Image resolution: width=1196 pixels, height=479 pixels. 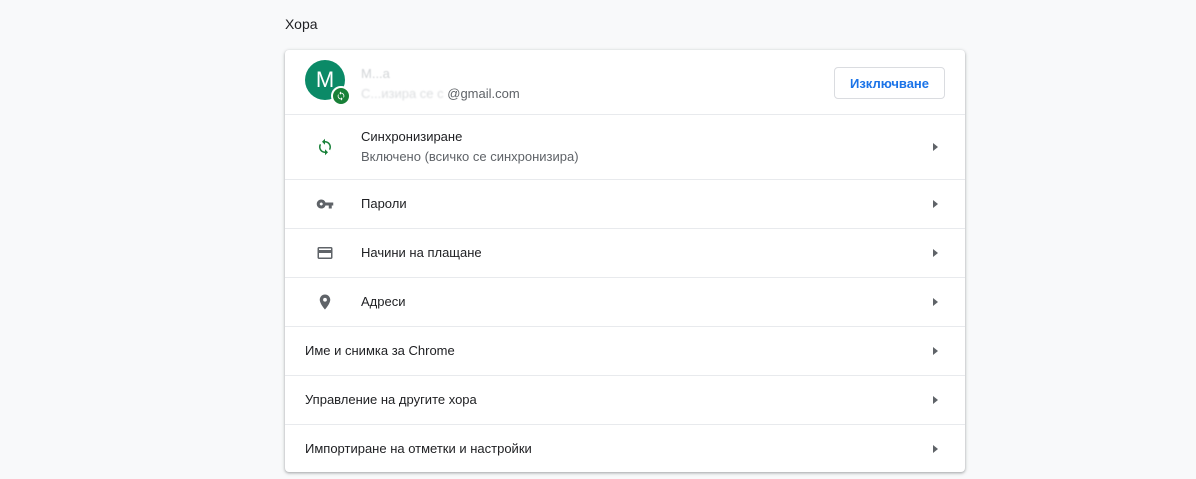 What do you see at coordinates (483, 93) in the screenshot?
I see `profile-email-suffix: @gmail.com` at bounding box center [483, 93].